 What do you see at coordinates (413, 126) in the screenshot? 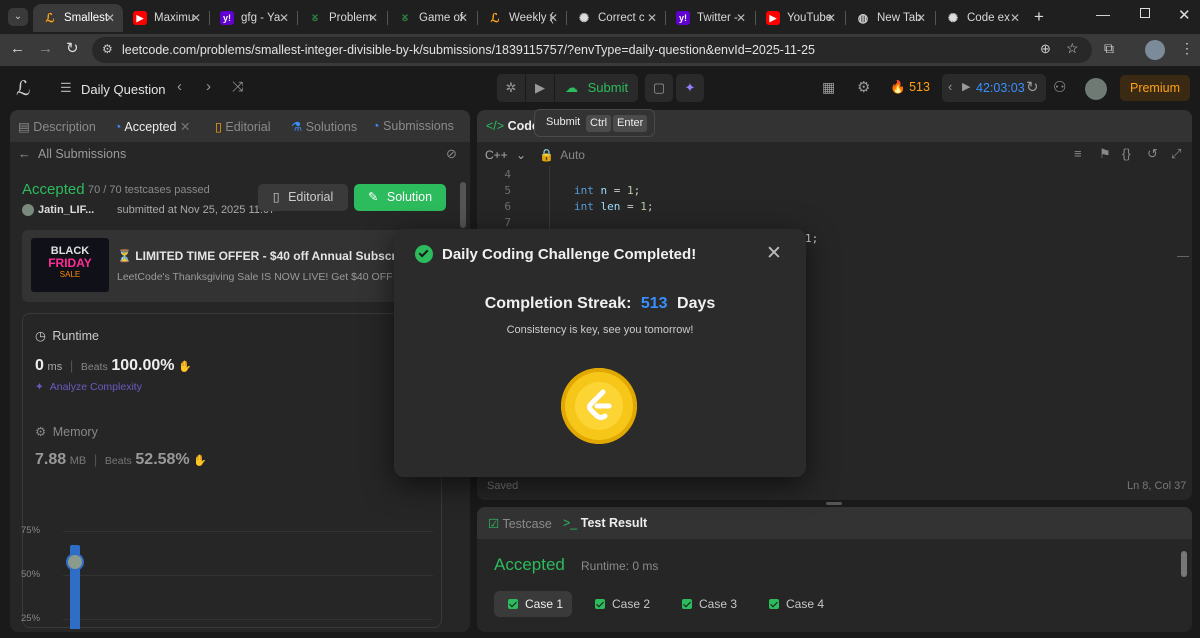
I see `tab-submissions: ◔ Submissions` at bounding box center [413, 126].